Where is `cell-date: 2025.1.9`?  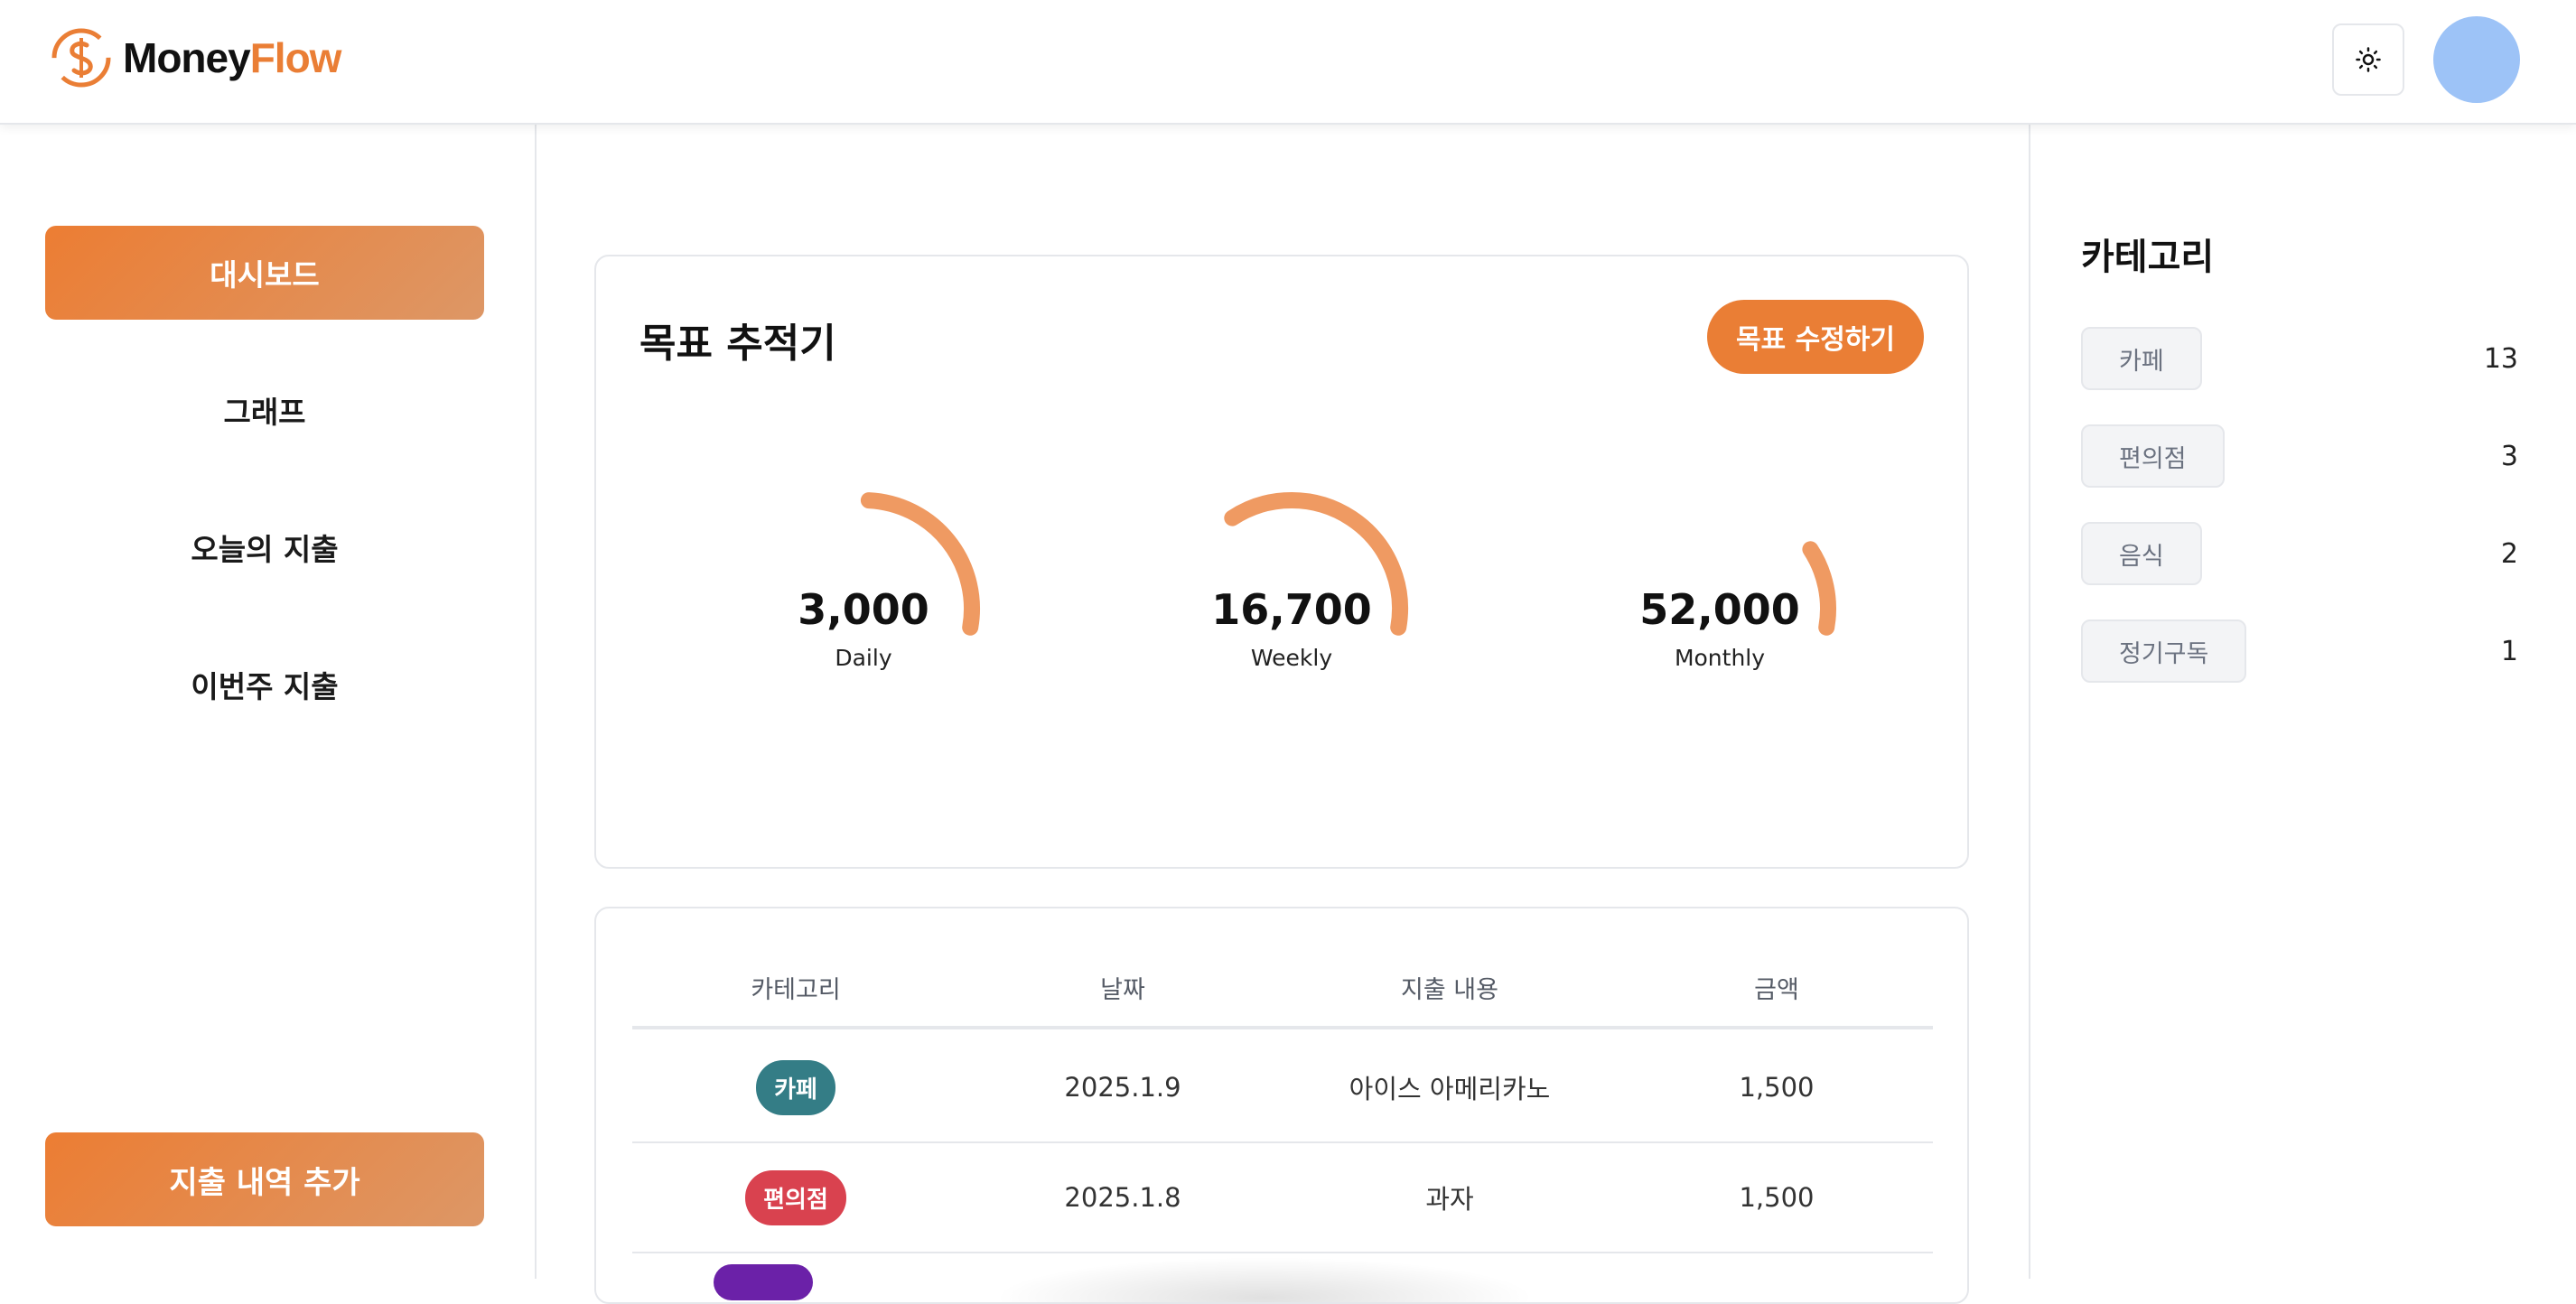 cell-date: 2025.1.9 is located at coordinates (1122, 1087).